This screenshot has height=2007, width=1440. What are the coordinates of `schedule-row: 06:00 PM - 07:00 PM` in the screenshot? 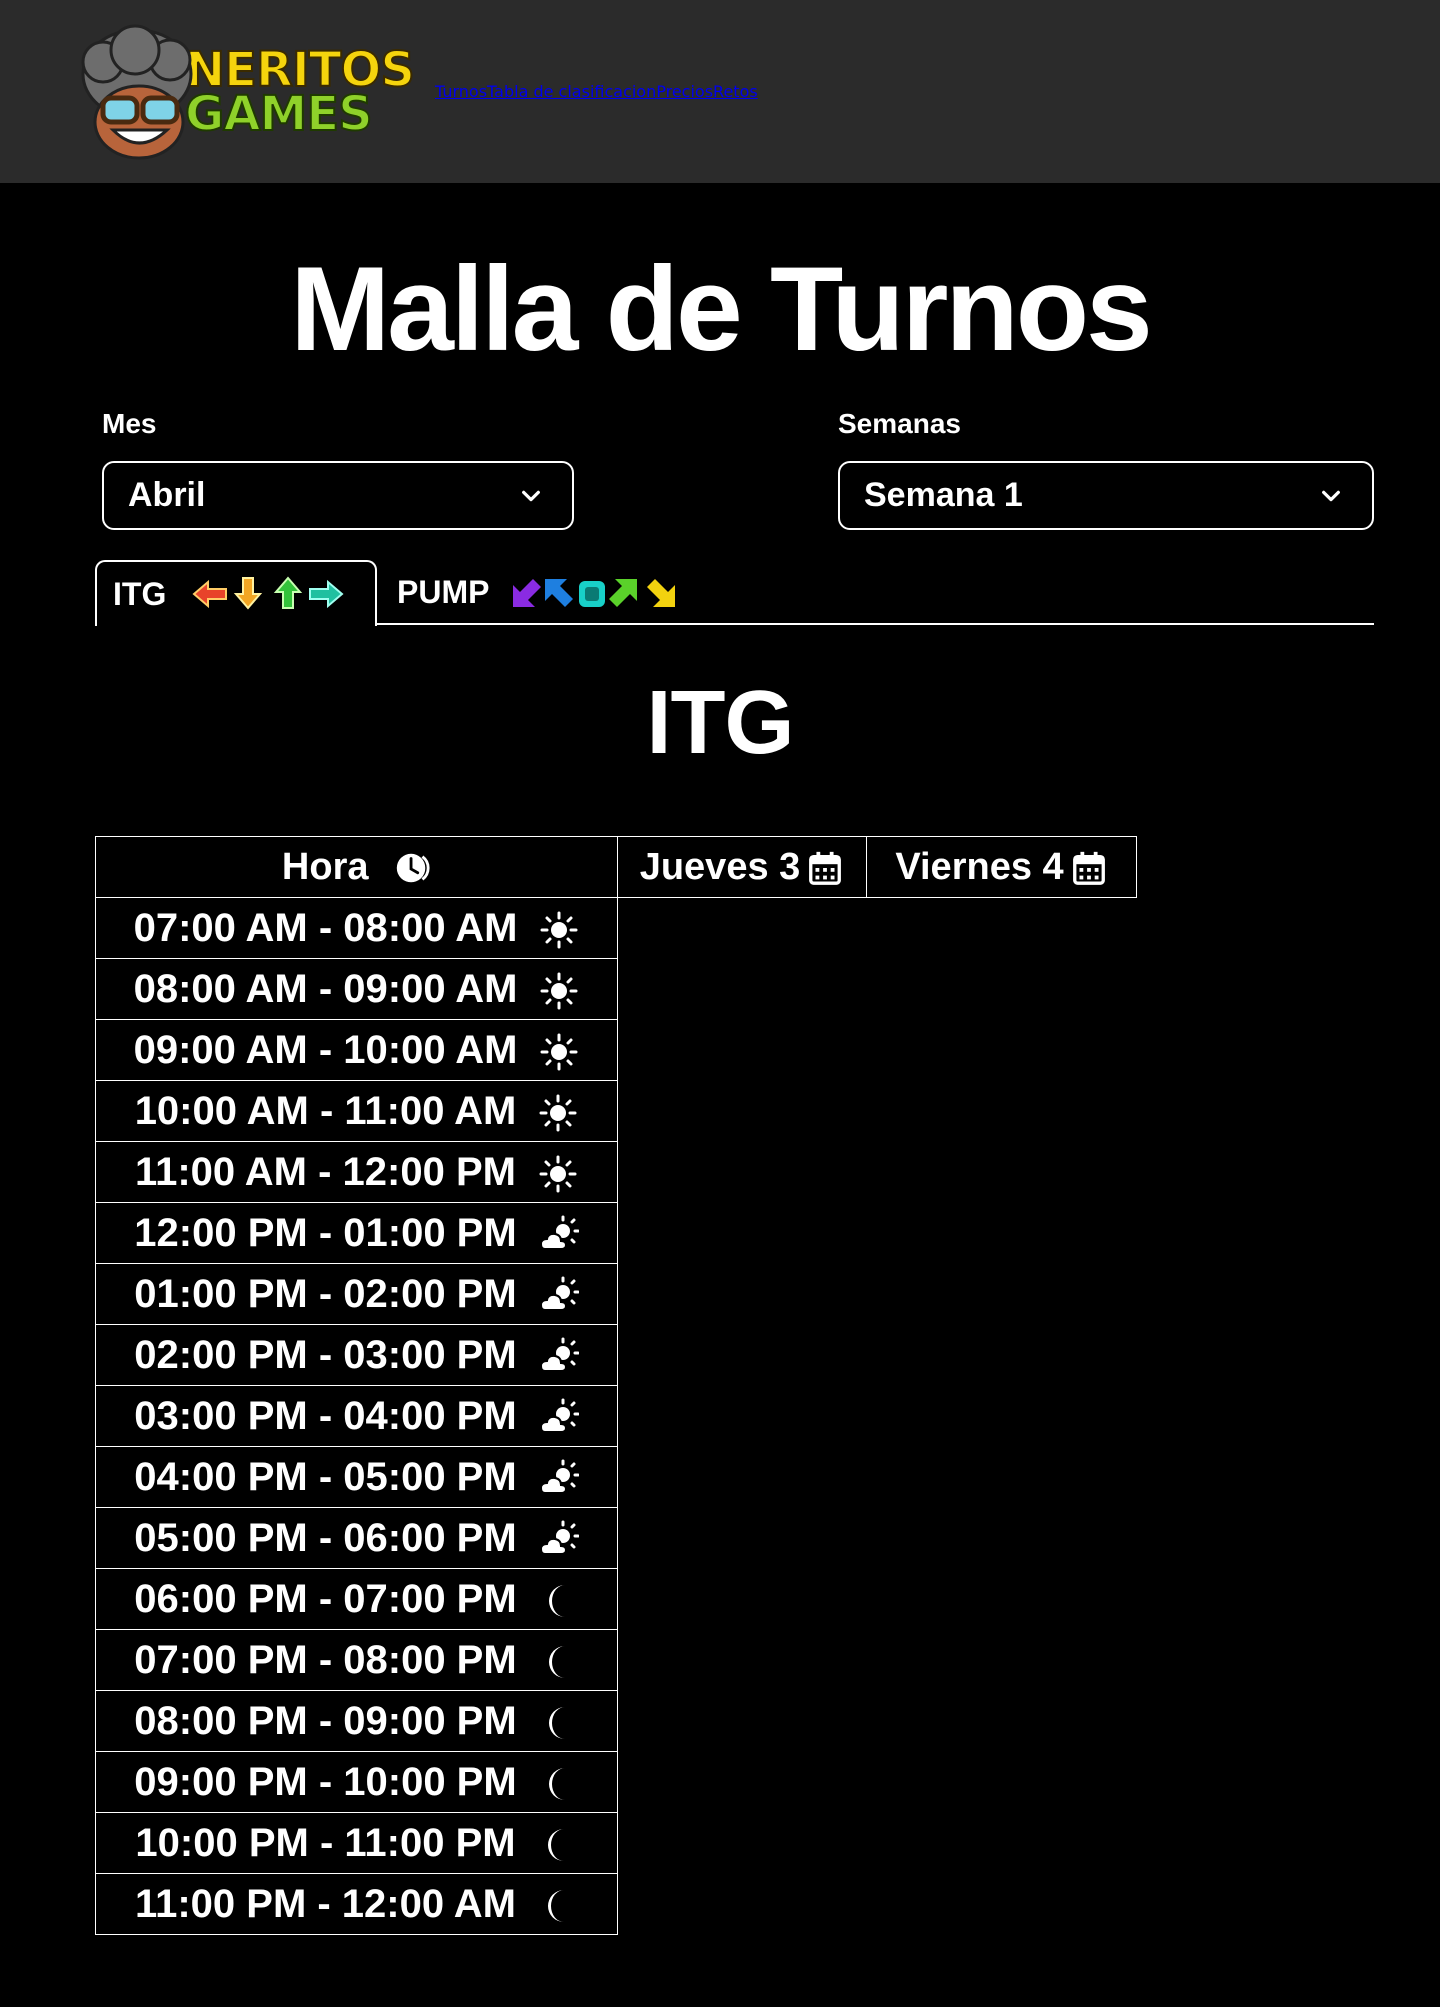 It's located at (616, 1599).